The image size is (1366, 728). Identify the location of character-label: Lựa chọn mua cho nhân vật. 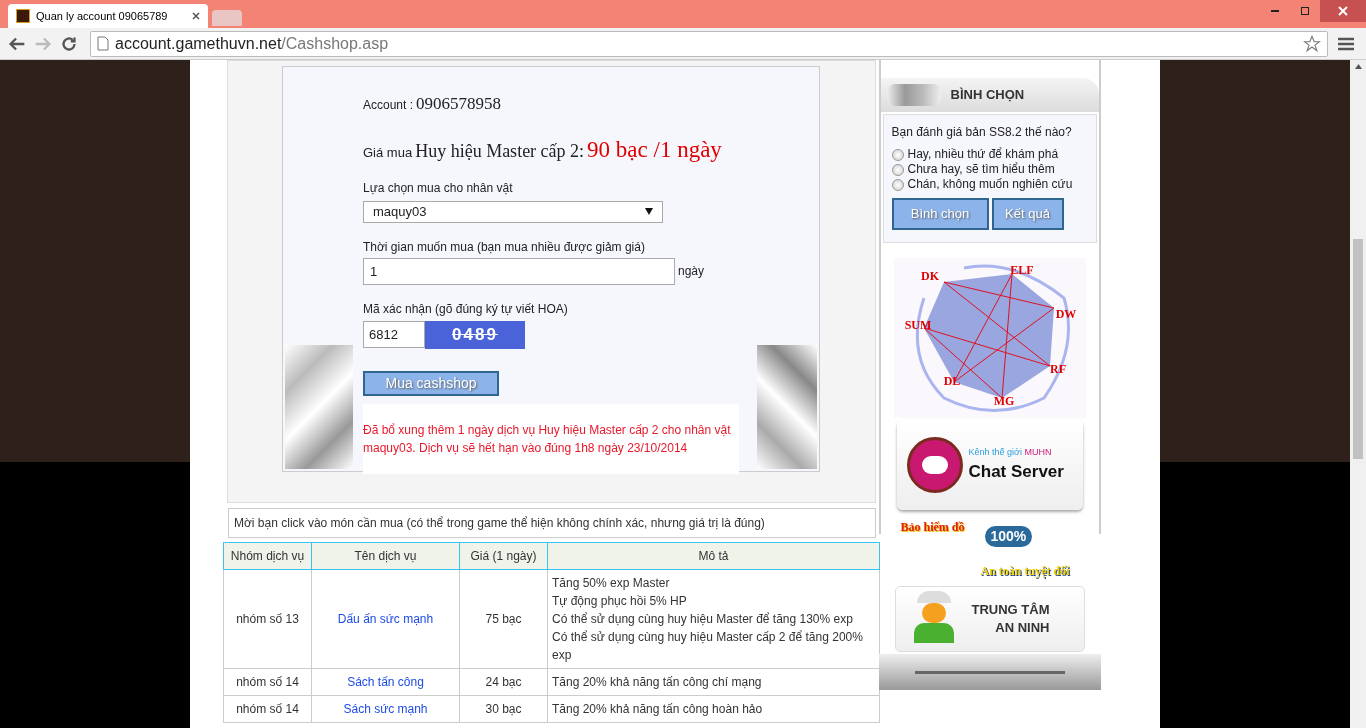
(438, 188).